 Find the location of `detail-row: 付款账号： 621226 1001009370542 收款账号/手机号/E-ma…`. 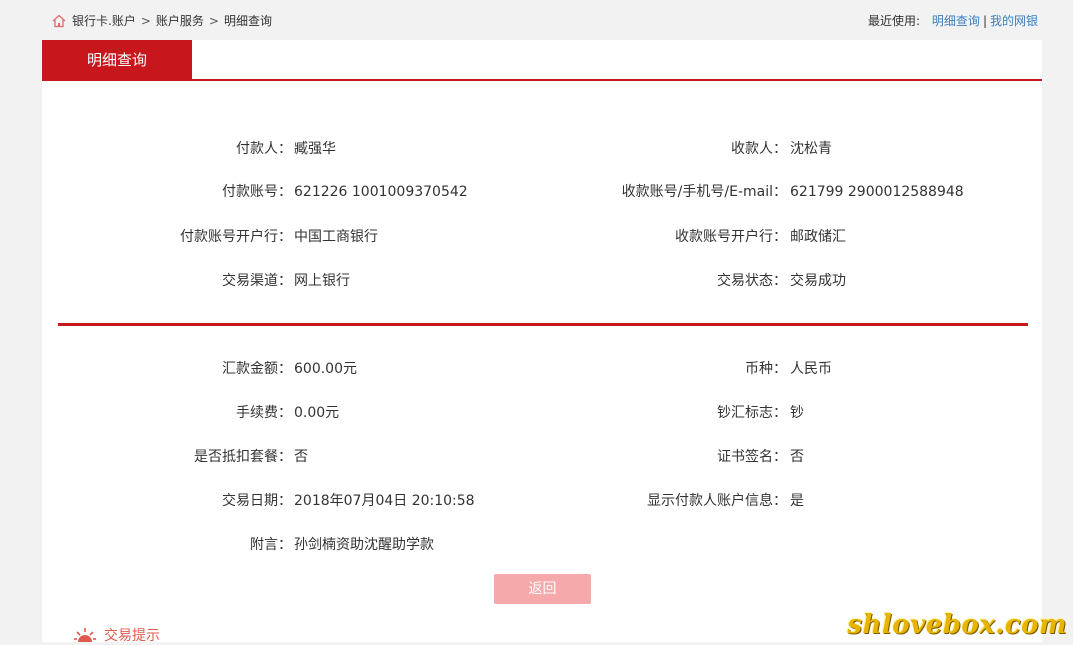

detail-row: 付款账号： 621226 1001009370542 收款账号/手机号/E-ma… is located at coordinates (542, 192).